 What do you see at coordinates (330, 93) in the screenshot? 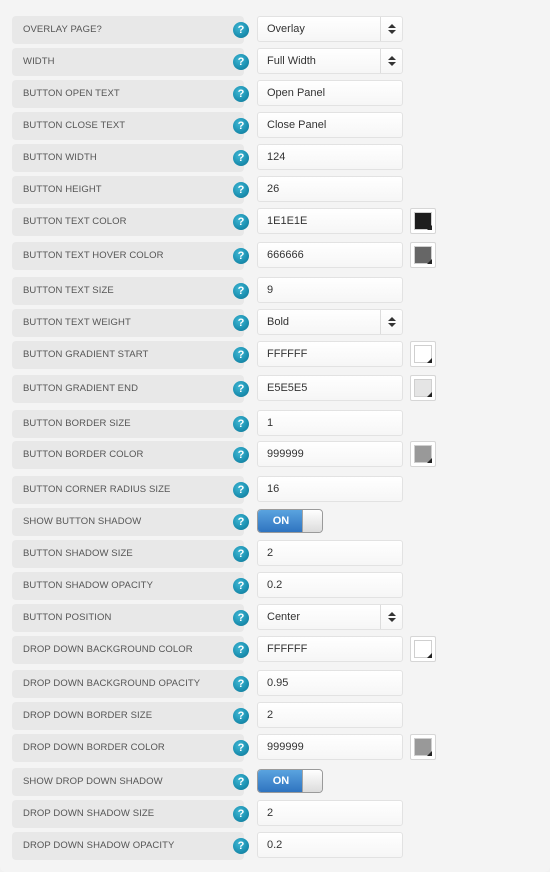
I see `input-button-open-text: Open Panel` at bounding box center [330, 93].